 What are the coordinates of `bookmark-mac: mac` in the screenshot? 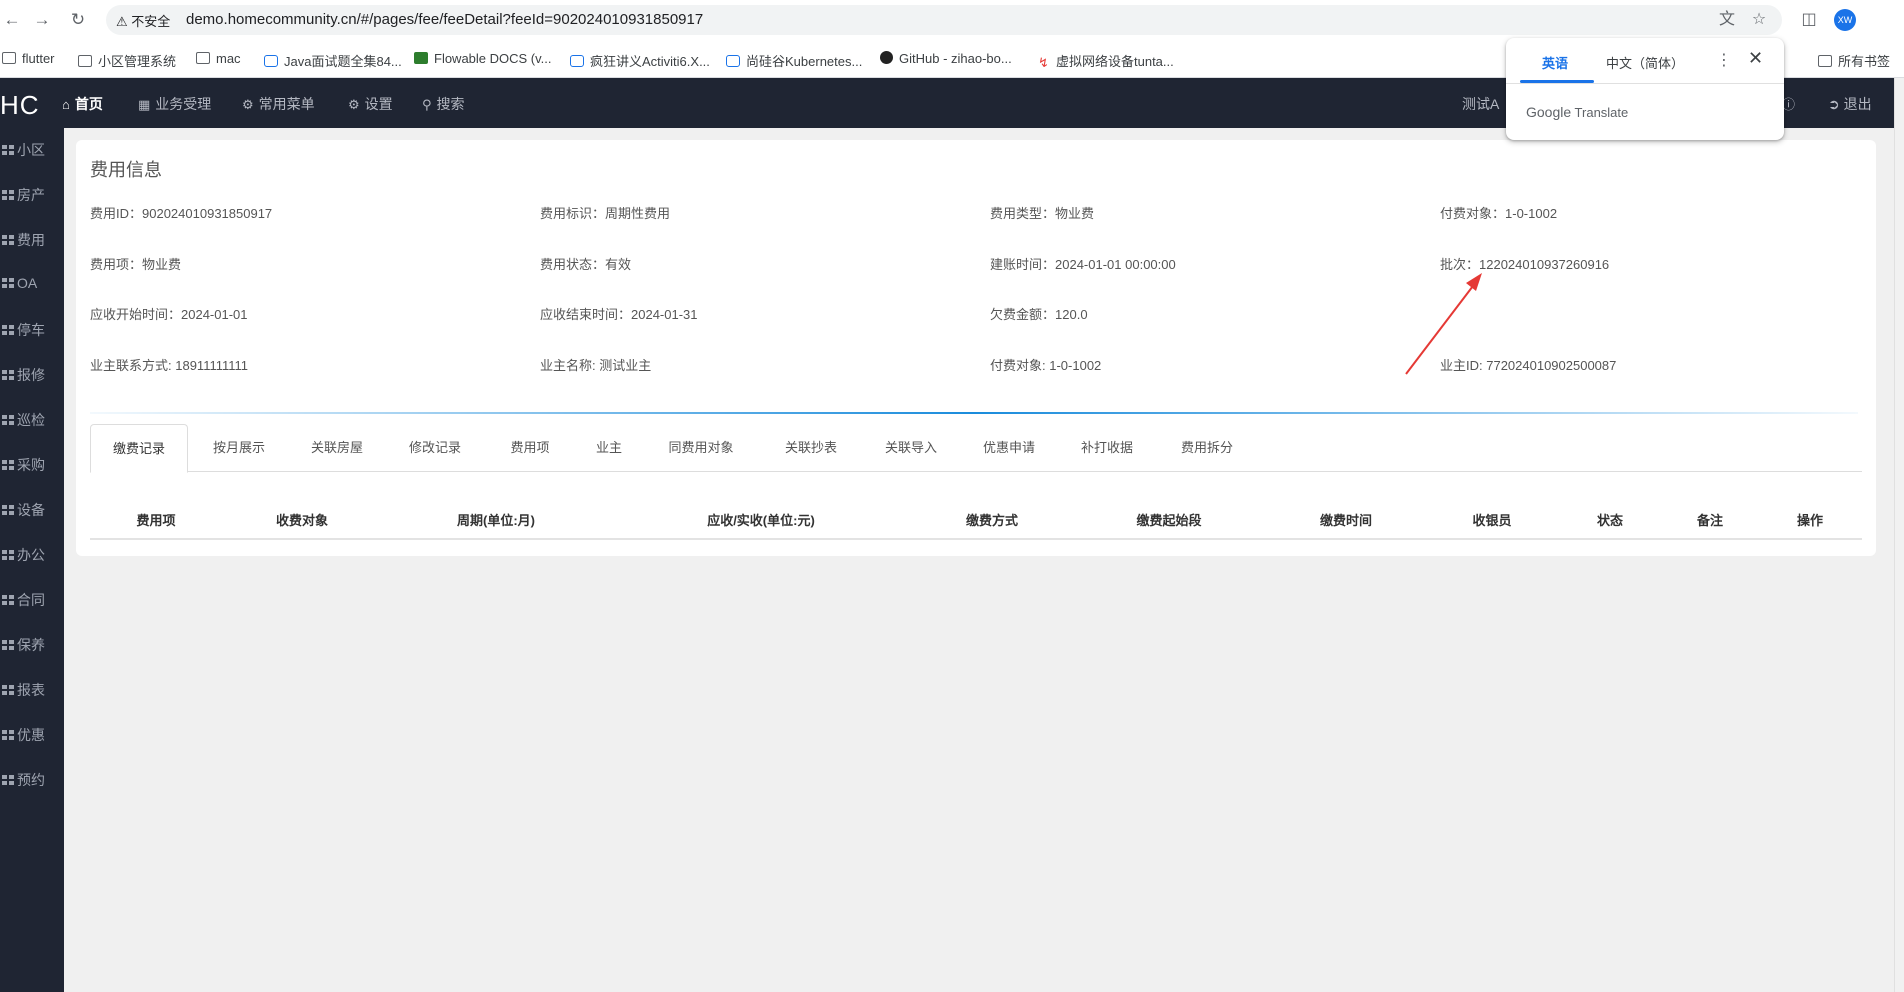 It's located at (218, 58).